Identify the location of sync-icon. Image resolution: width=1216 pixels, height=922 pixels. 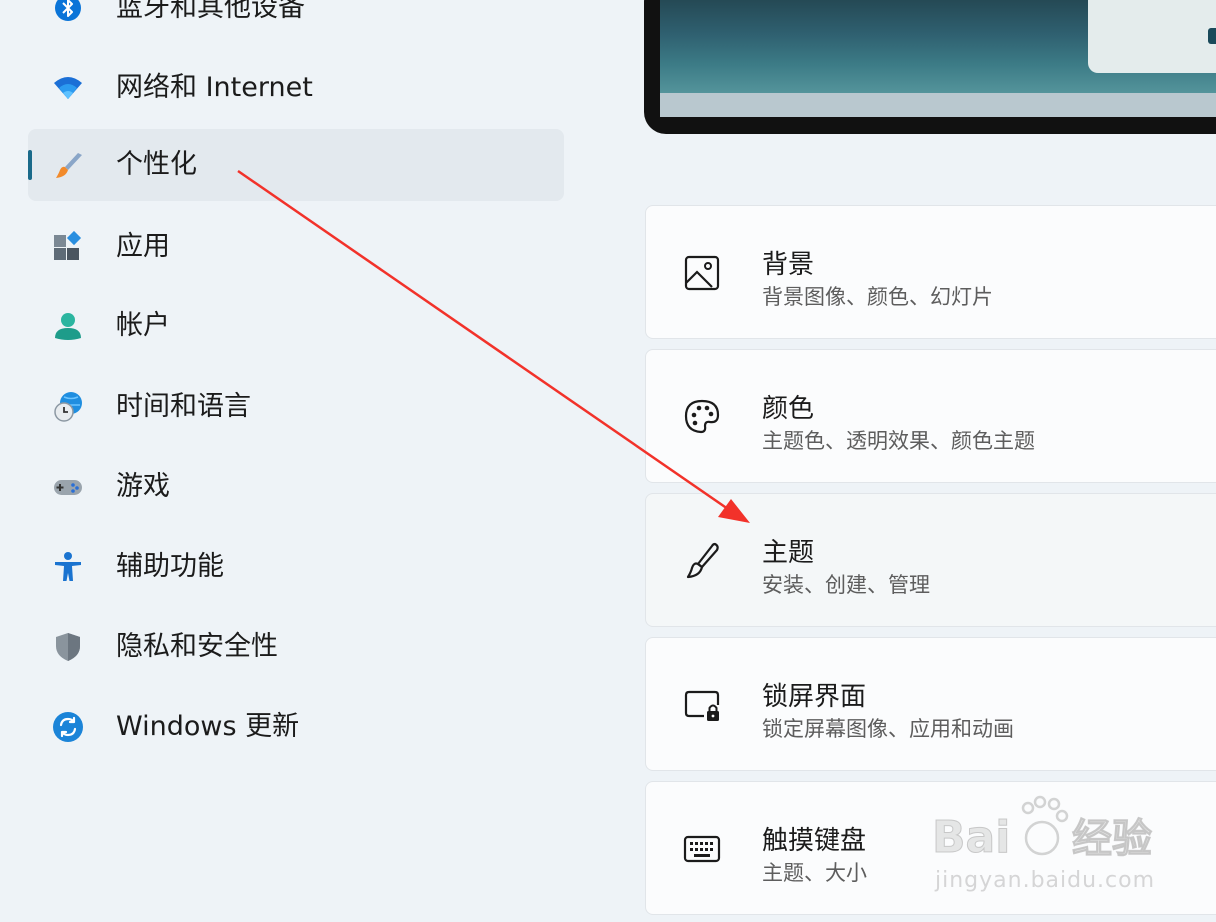
(68, 727).